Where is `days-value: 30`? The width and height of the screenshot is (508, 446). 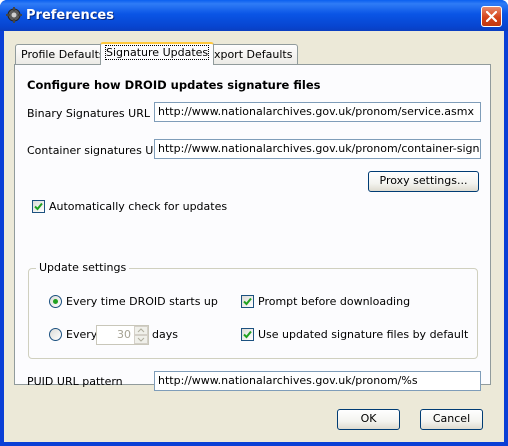 days-value: 30 is located at coordinates (124, 334).